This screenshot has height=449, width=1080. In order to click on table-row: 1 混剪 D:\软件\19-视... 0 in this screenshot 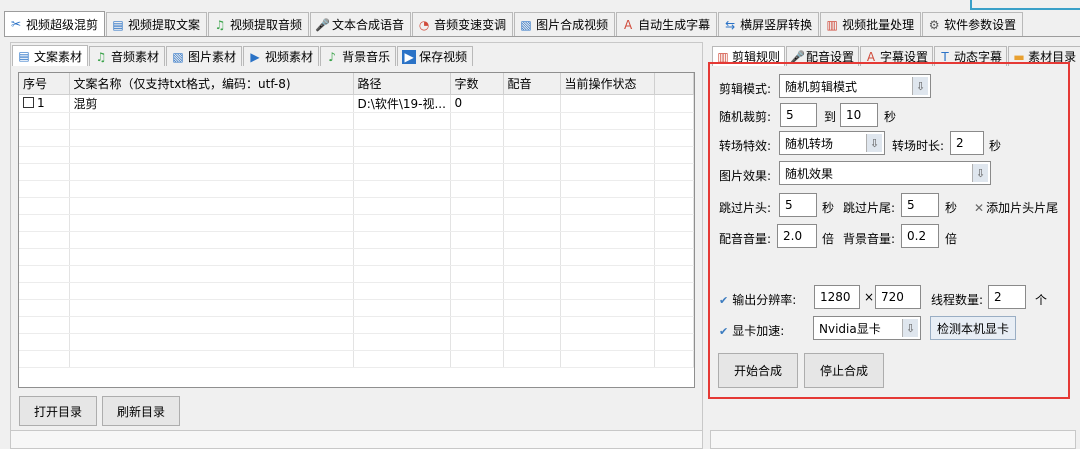, I will do `click(356, 103)`.